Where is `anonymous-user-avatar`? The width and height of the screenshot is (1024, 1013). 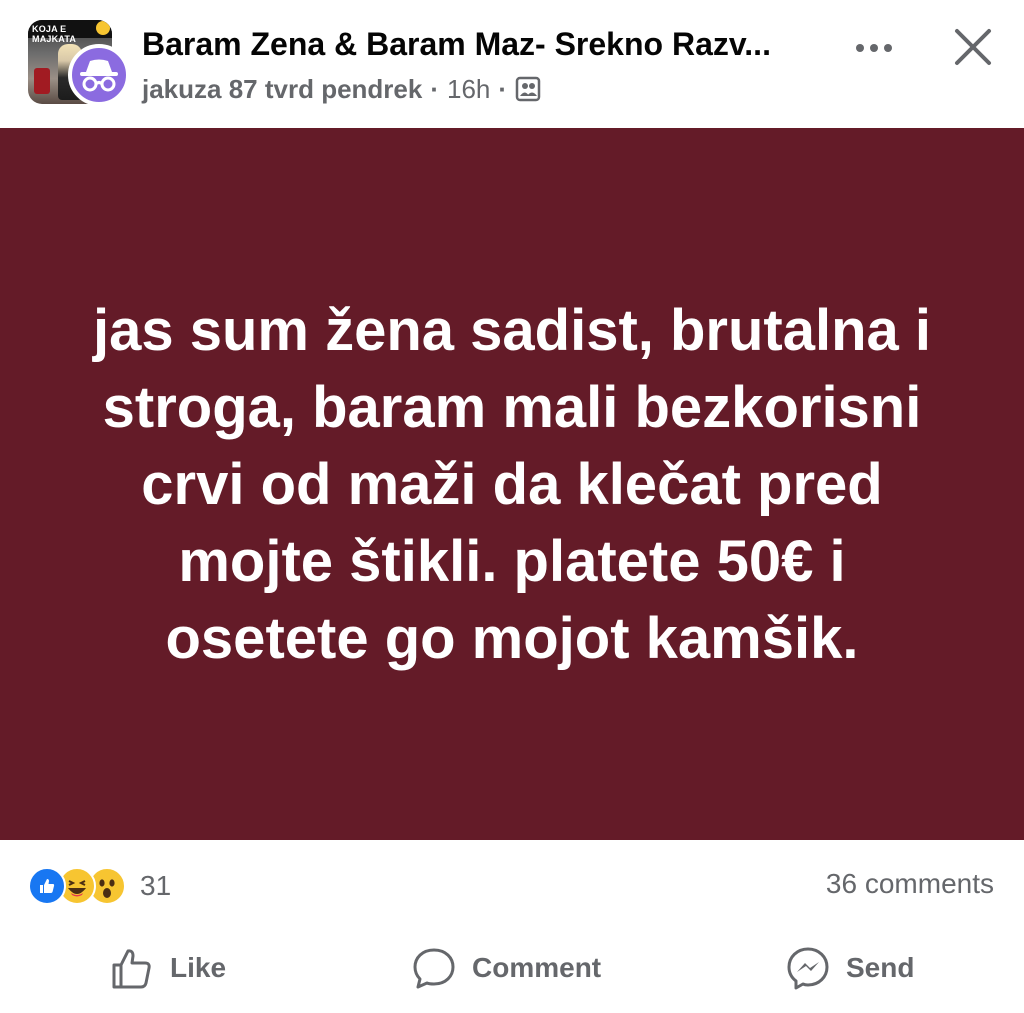
anonymous-user-avatar is located at coordinates (99, 75).